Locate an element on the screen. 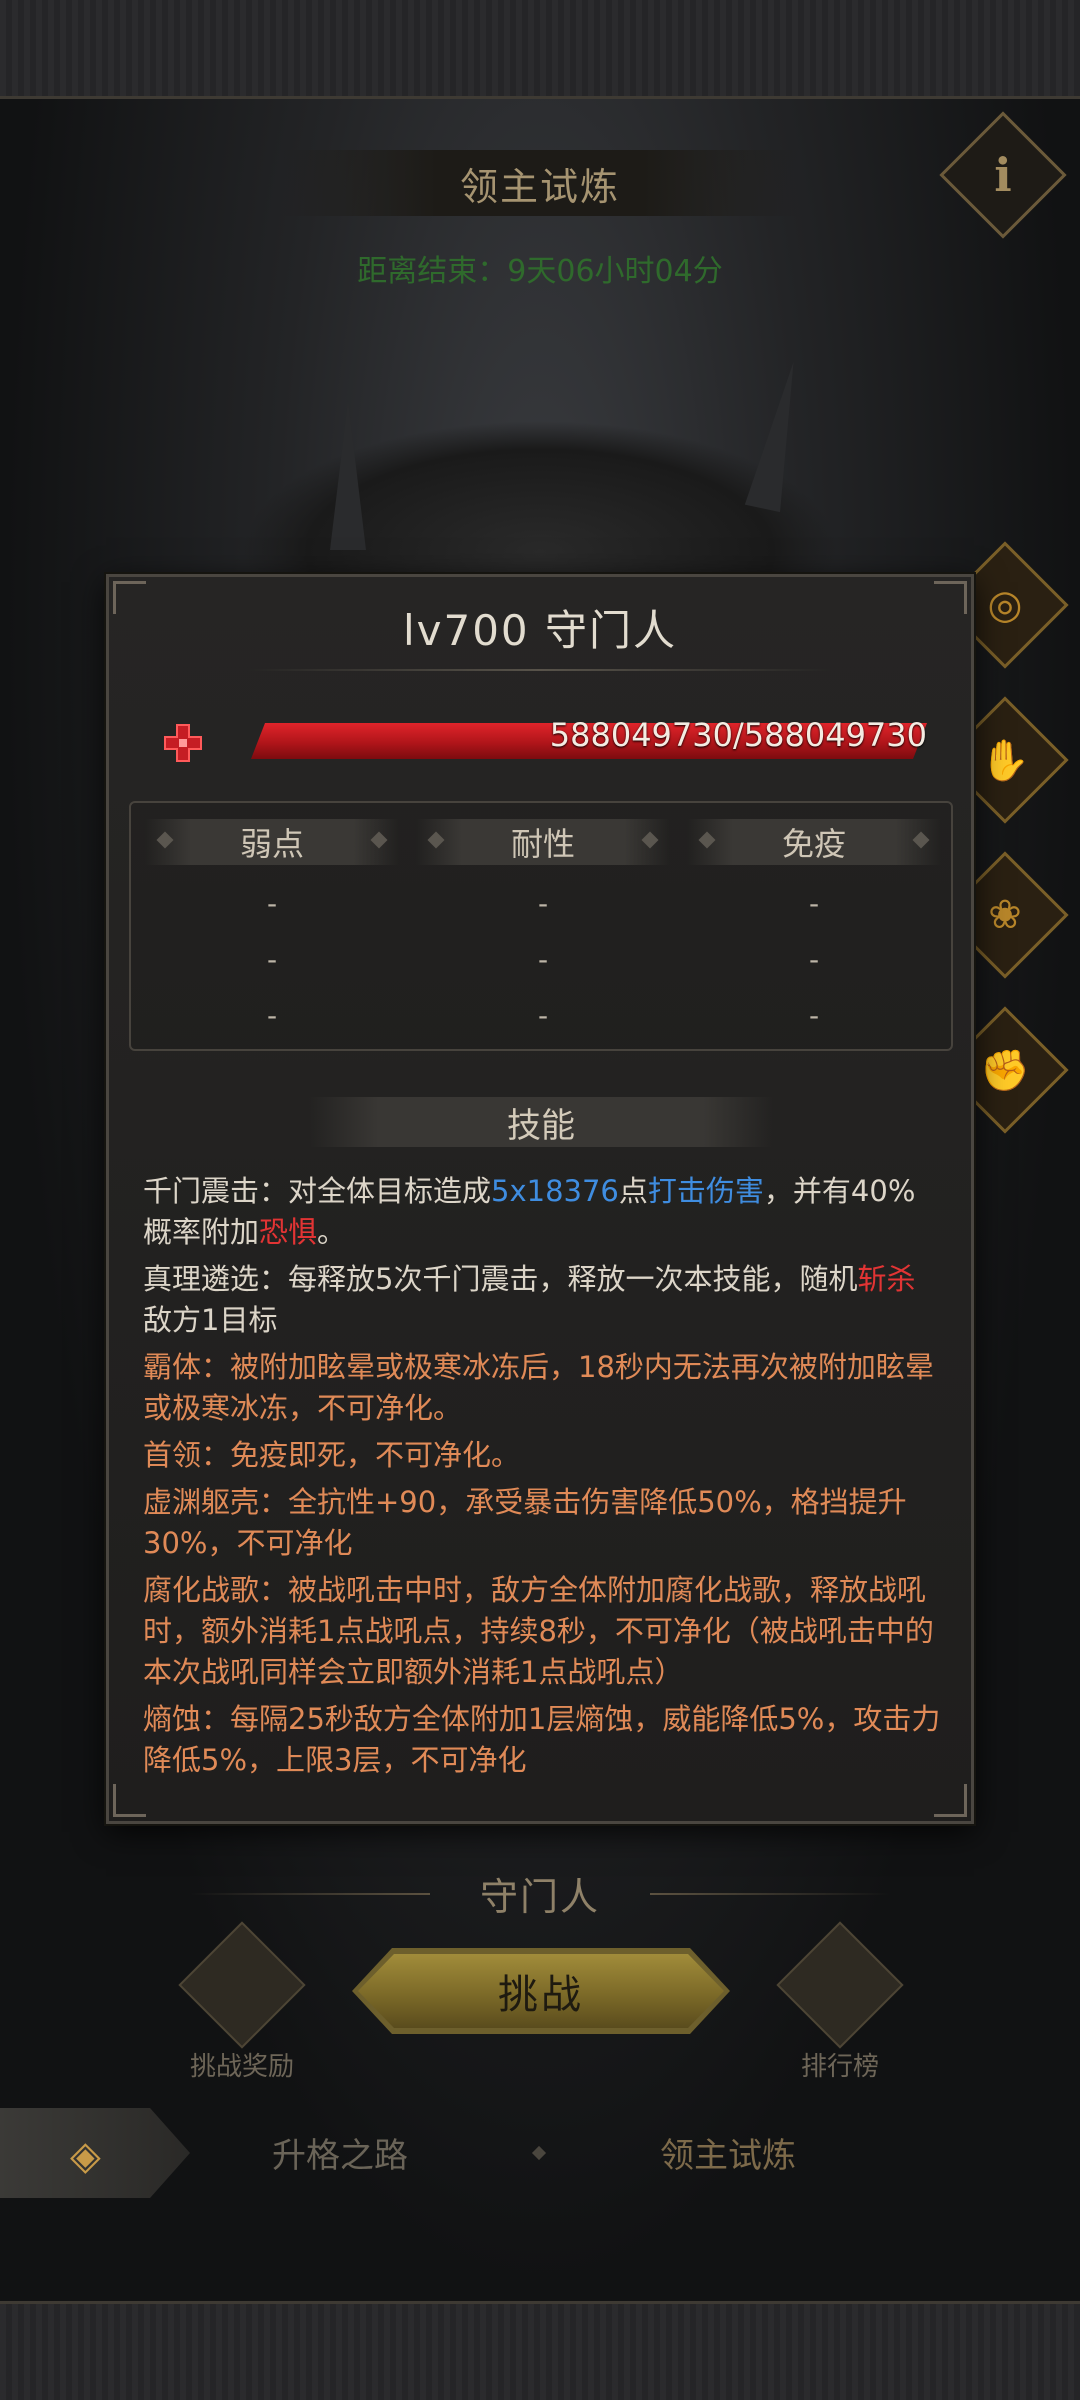 This screenshot has width=1080, height=2400. skills-header: 技能 is located at coordinates (541, 1122).